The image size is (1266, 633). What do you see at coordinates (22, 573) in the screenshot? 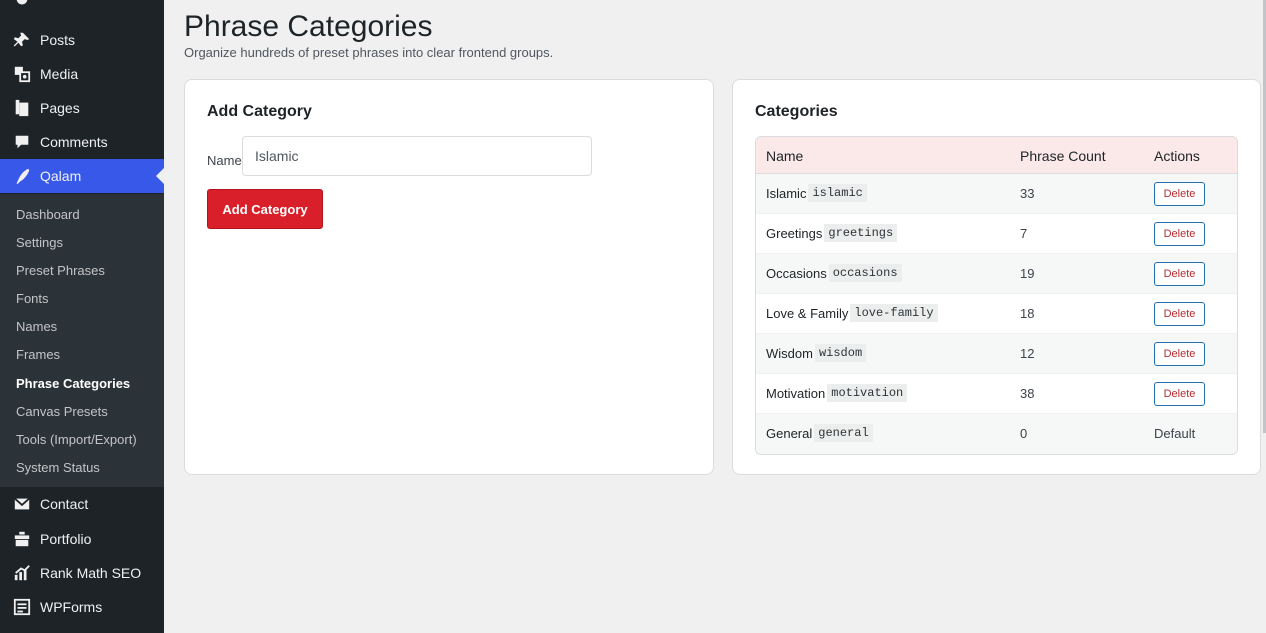
I see `chart-icon` at bounding box center [22, 573].